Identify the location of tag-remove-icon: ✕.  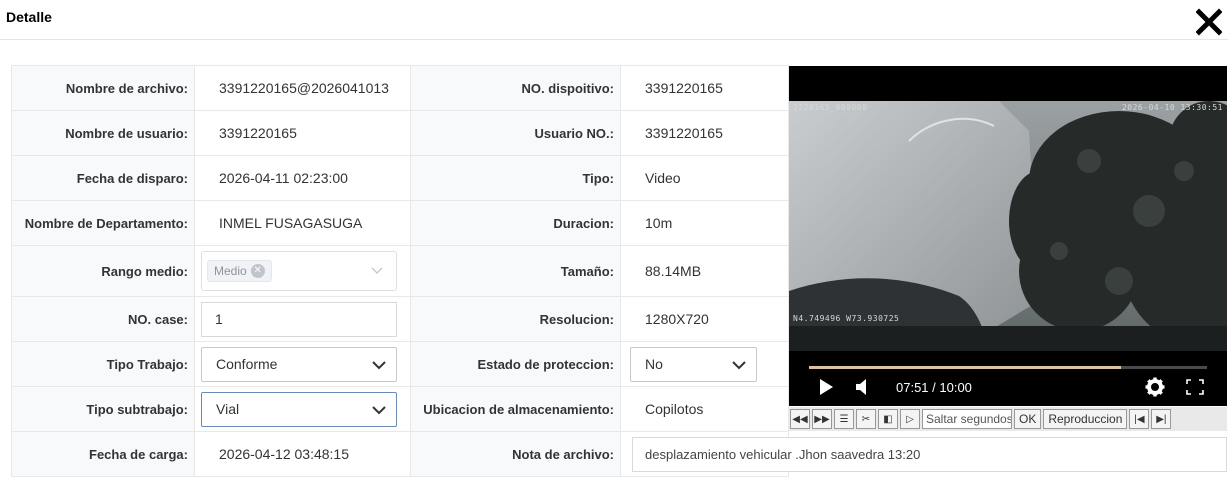
(257, 271).